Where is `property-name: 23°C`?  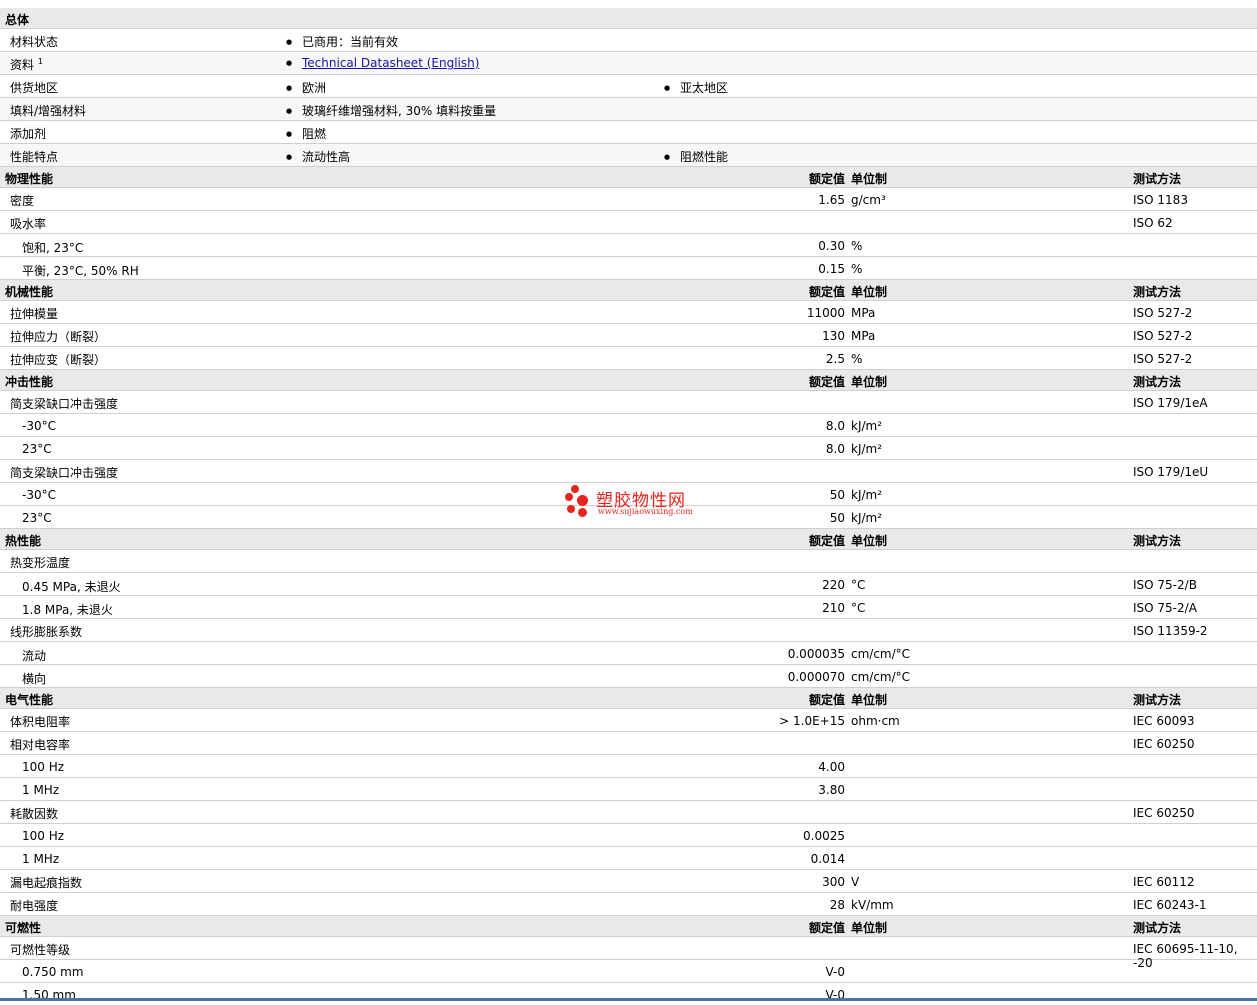
property-name: 23°C is located at coordinates (37, 449).